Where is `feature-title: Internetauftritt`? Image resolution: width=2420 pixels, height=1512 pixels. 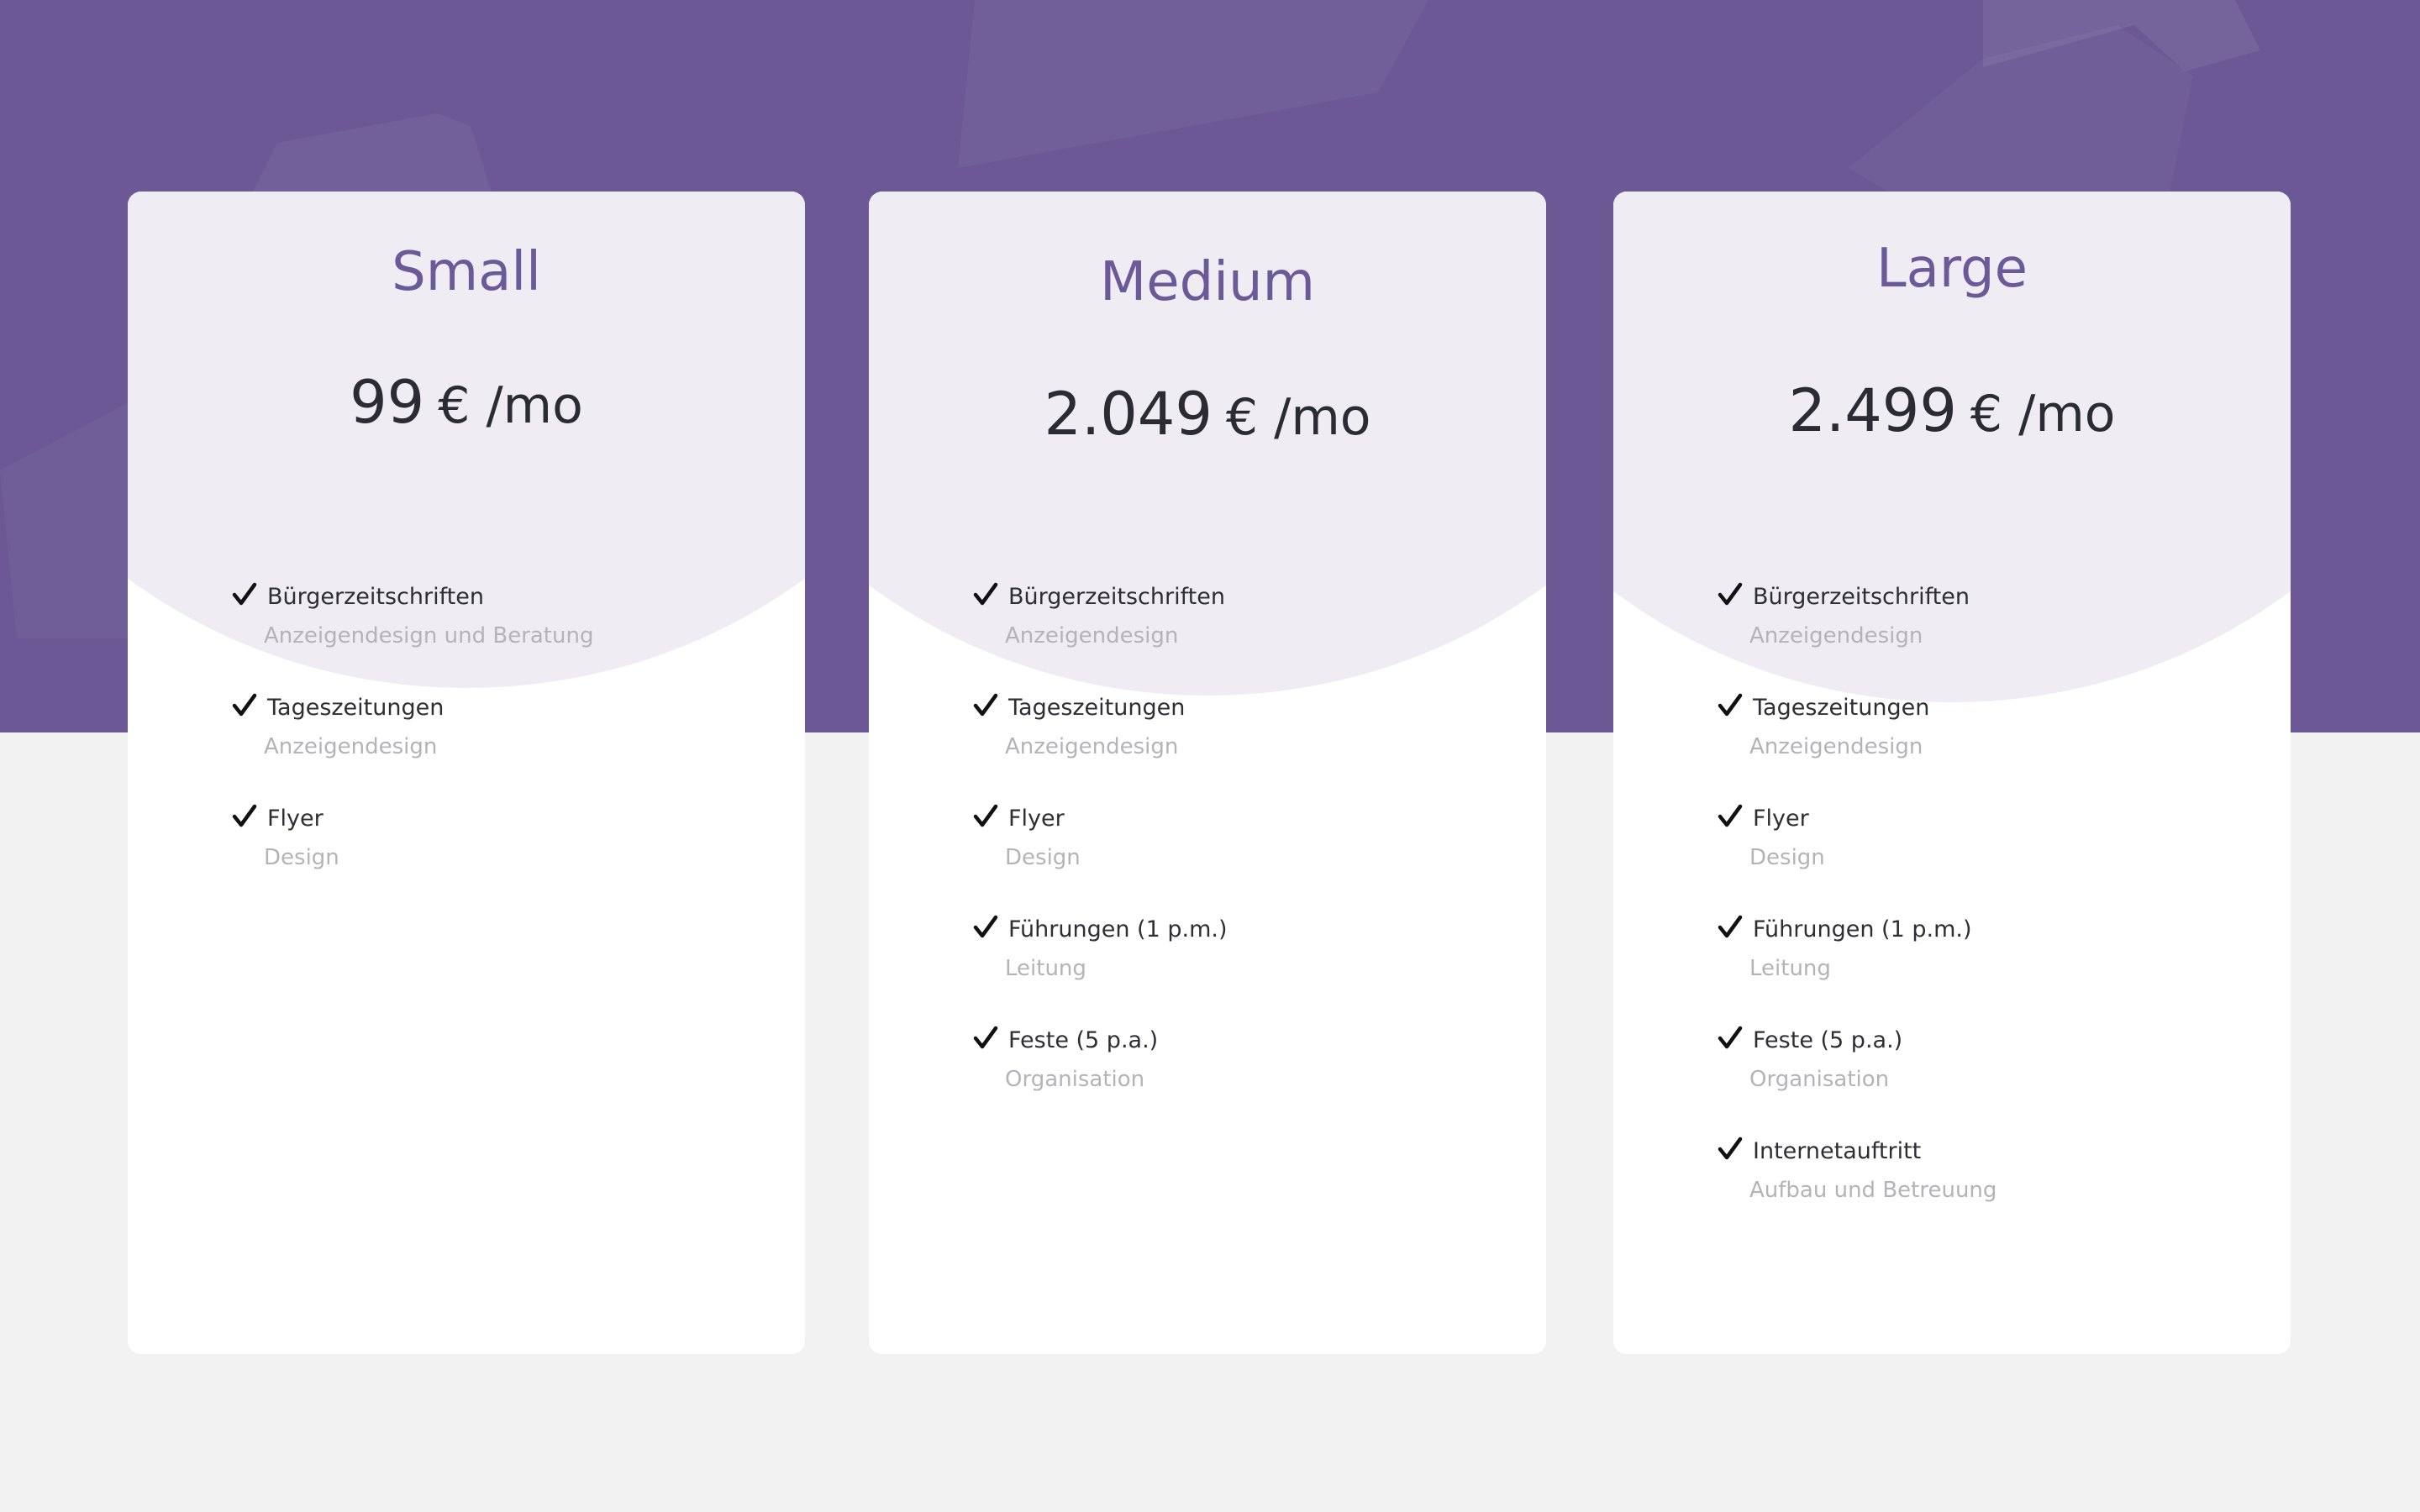
feature-title: Internetauftritt is located at coordinates (1838, 1151).